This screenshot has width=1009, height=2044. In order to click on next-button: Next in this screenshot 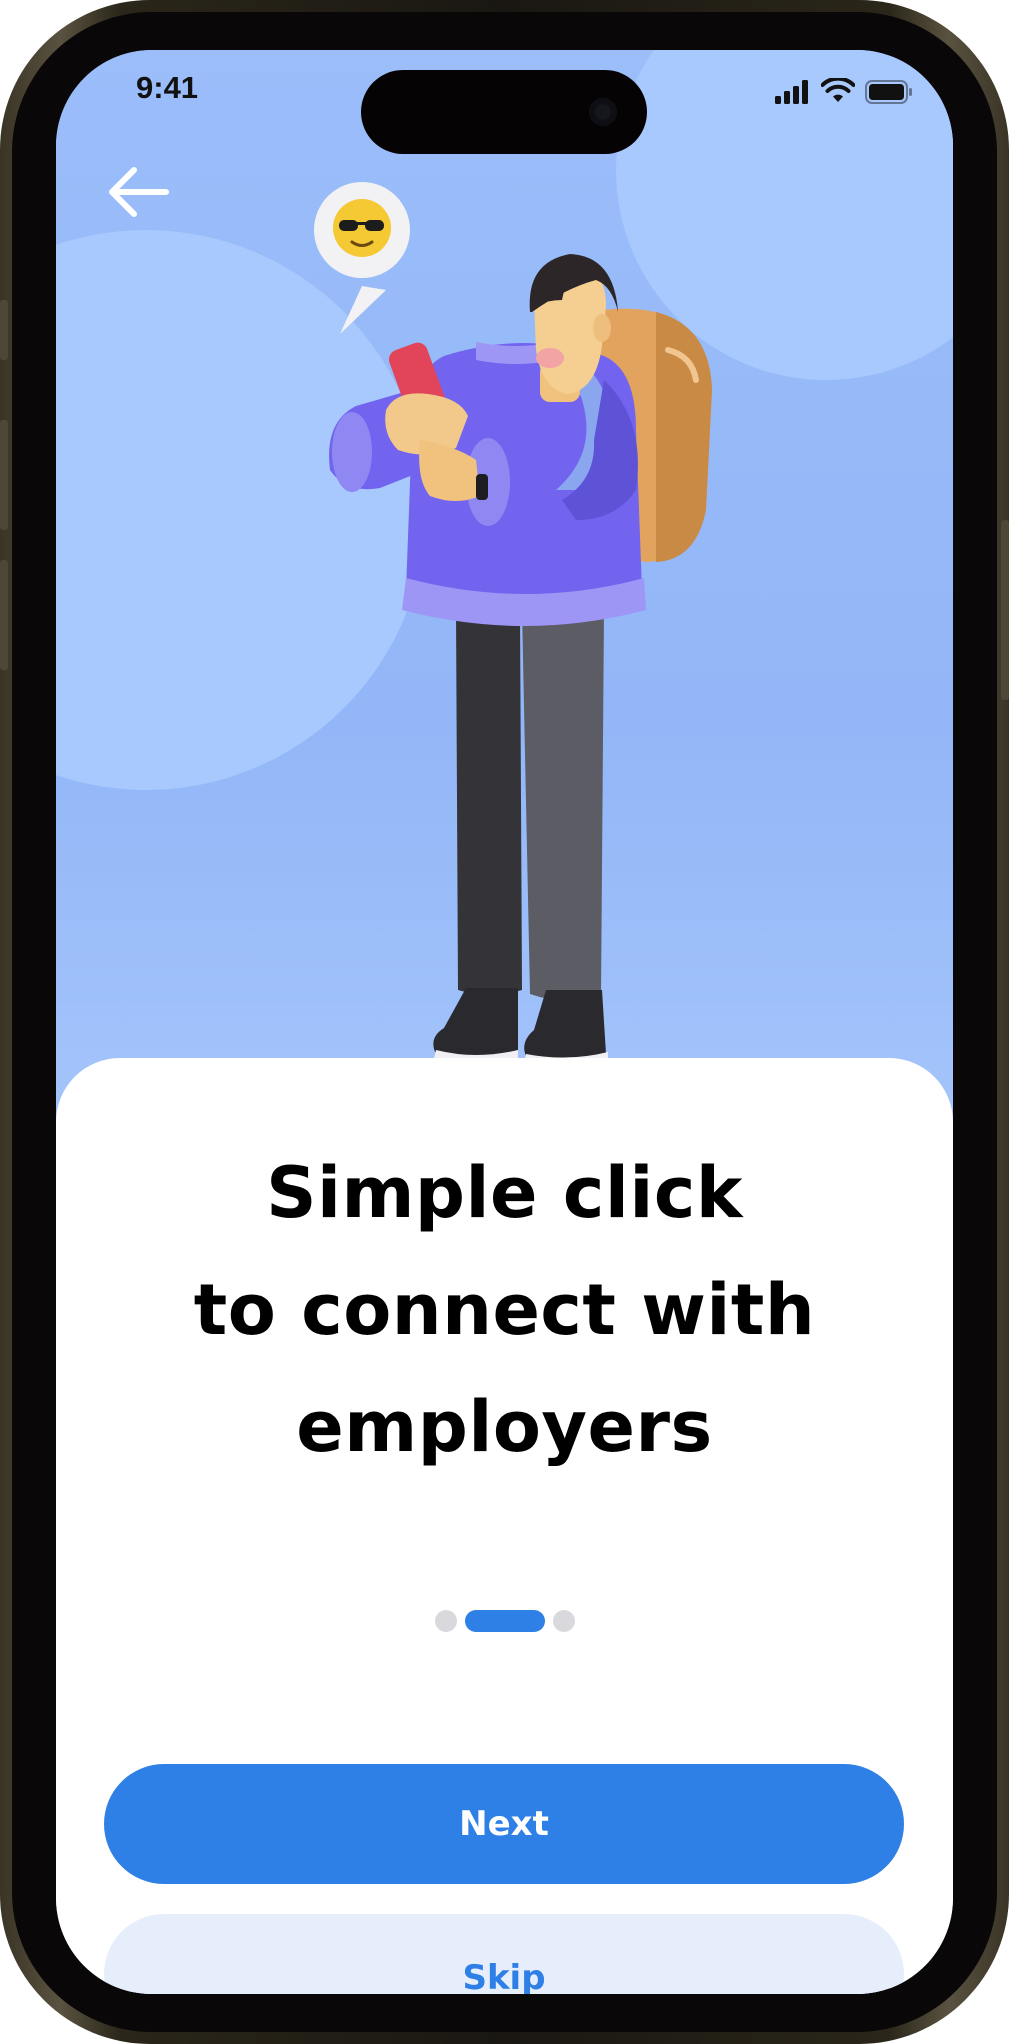, I will do `click(504, 1824)`.